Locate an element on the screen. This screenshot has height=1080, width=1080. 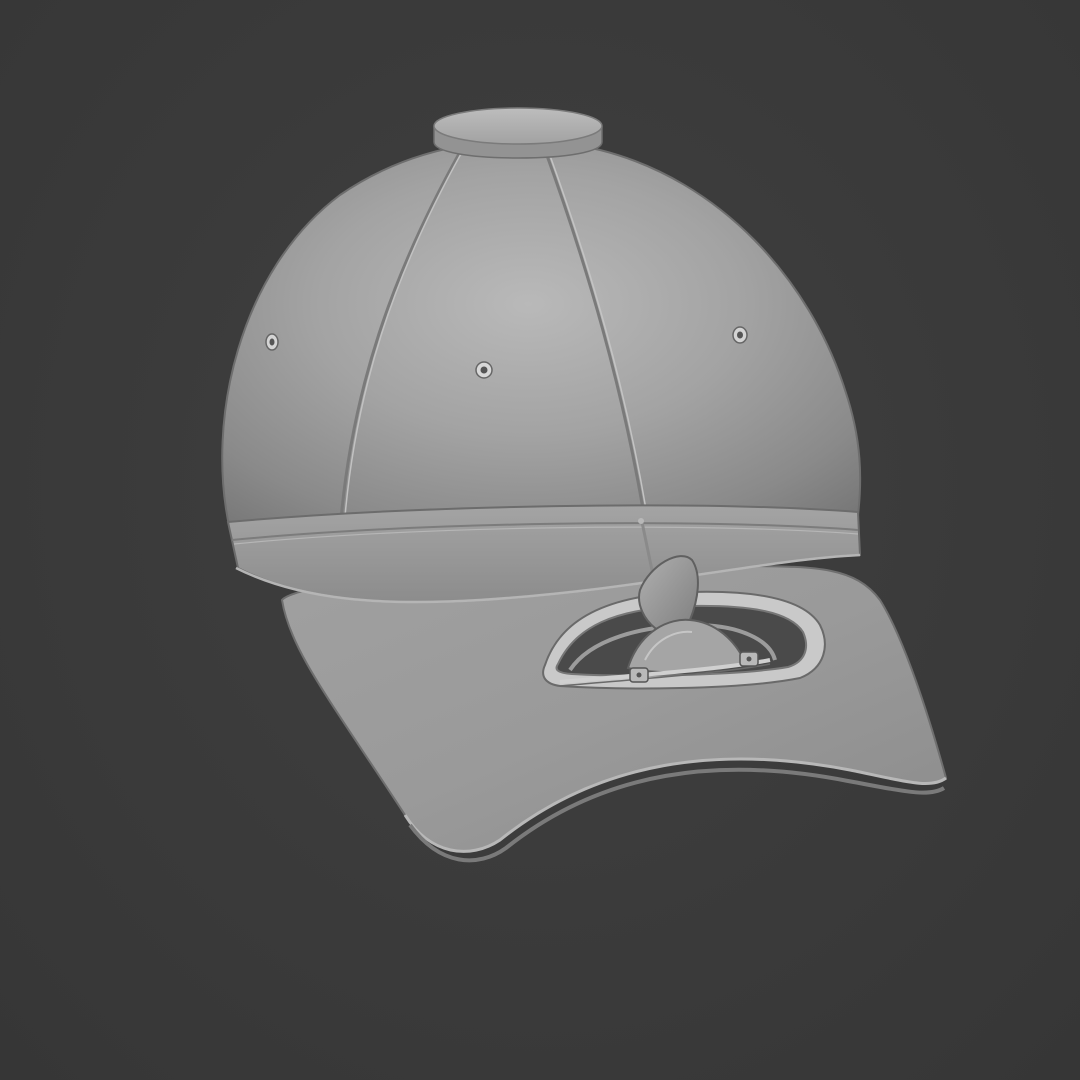
top-button is located at coordinates (518, 133).